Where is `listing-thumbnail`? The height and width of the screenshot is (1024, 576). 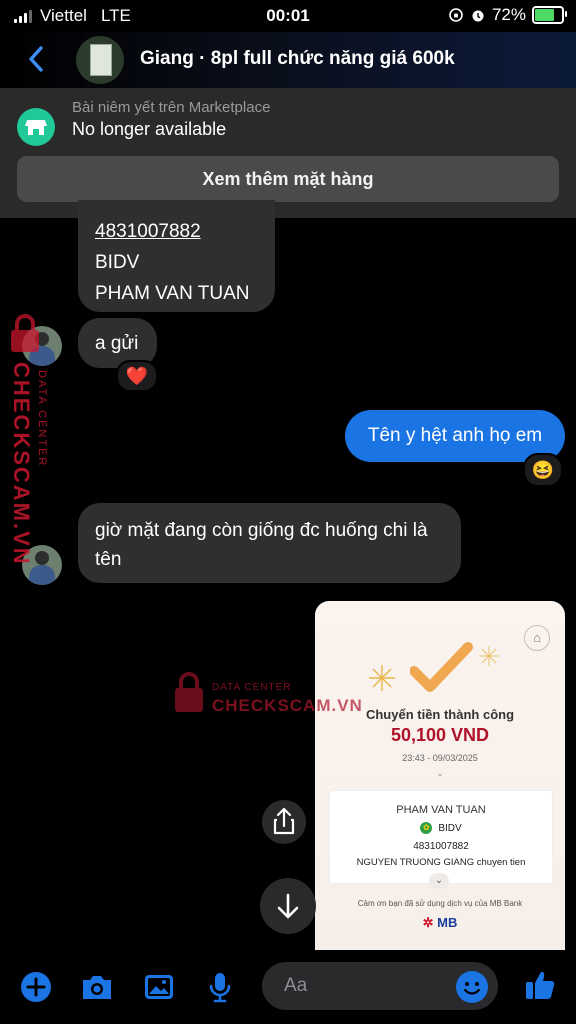 listing-thumbnail is located at coordinates (101, 60).